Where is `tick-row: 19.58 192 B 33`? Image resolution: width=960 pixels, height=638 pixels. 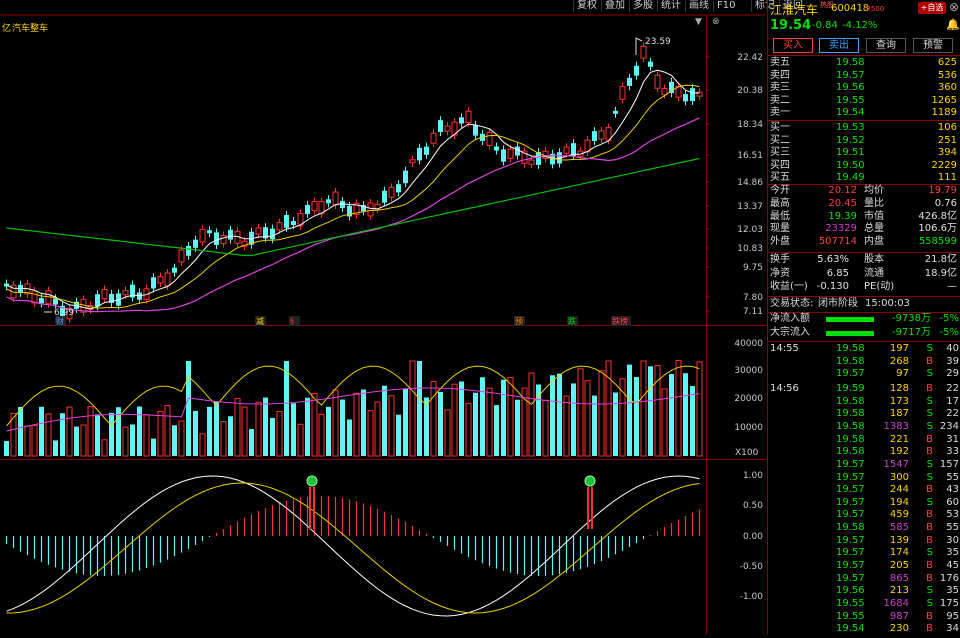 tick-row: 19.58 192 B 33 is located at coordinates (864, 452).